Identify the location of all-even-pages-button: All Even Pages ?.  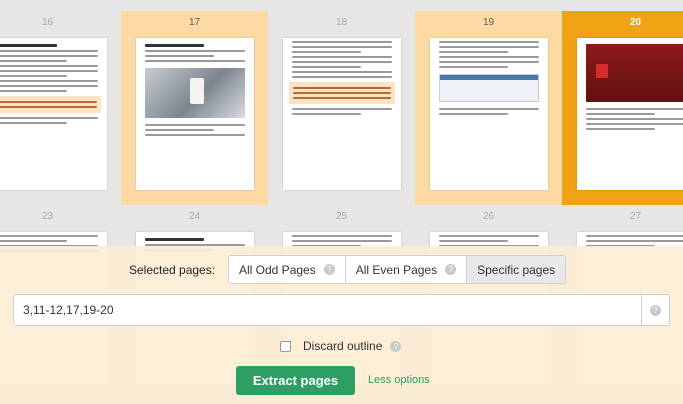
(405, 269).